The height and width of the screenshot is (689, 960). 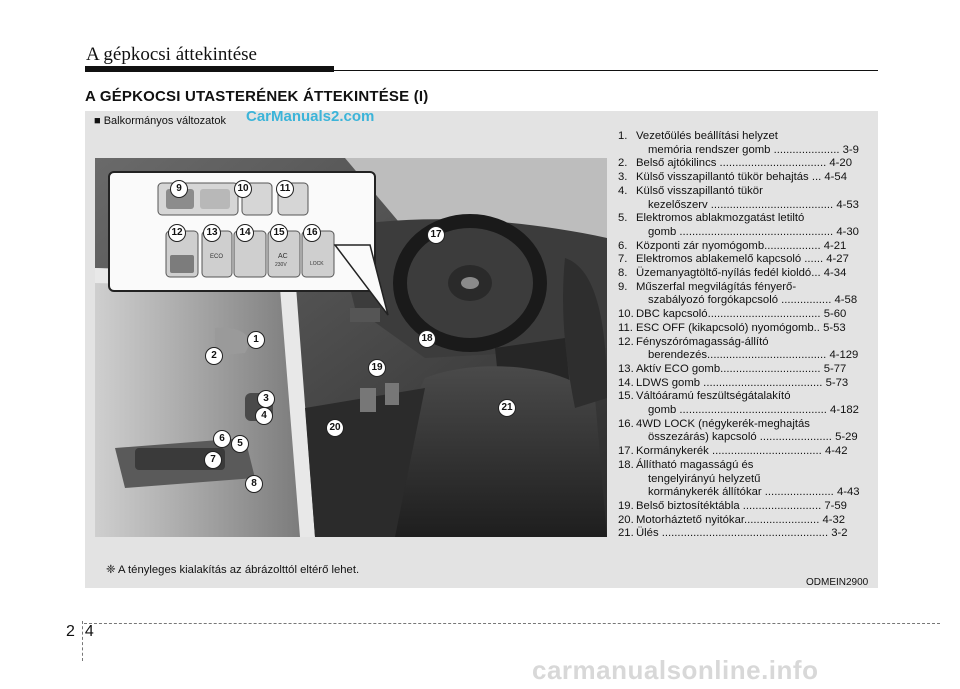 What do you see at coordinates (257, 96) in the screenshot?
I see `section-title: A GÉPKOCSI UTASTERÉNEK ÁTTEKINTÉSE (I)` at bounding box center [257, 96].